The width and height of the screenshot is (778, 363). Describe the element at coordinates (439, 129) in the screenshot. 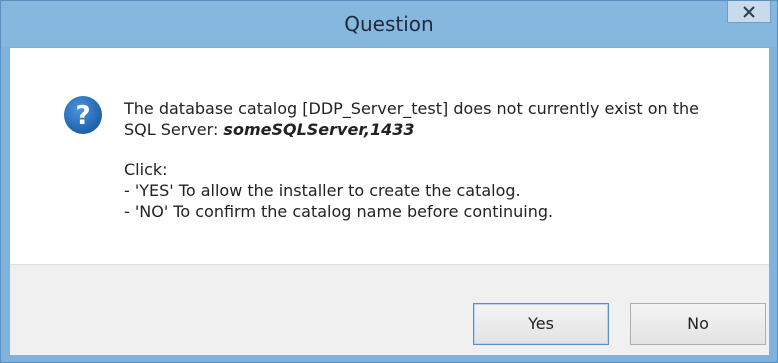

I see `message-line-2: SQL Server: someSQLServer,1433` at that location.